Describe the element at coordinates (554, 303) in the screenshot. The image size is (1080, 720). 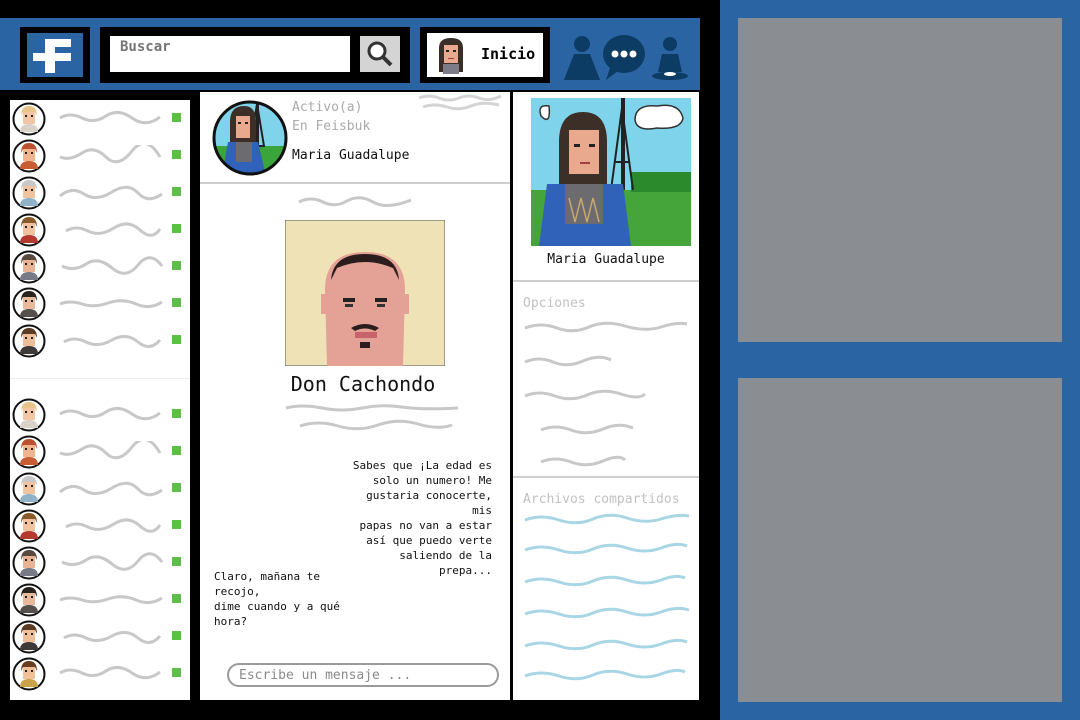
I see `options-title: Opciones` at that location.